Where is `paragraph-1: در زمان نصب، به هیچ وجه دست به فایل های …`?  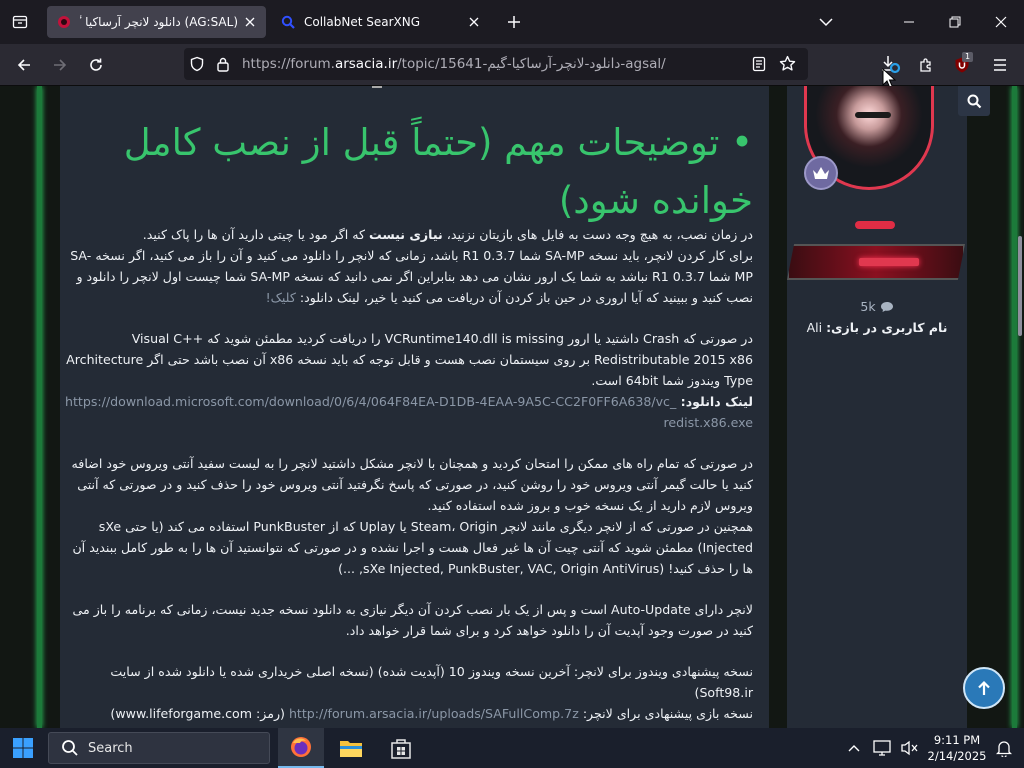 paragraph-1: در زمان نصب، به هیچ وجه دست به فایل های … is located at coordinates (408, 266).